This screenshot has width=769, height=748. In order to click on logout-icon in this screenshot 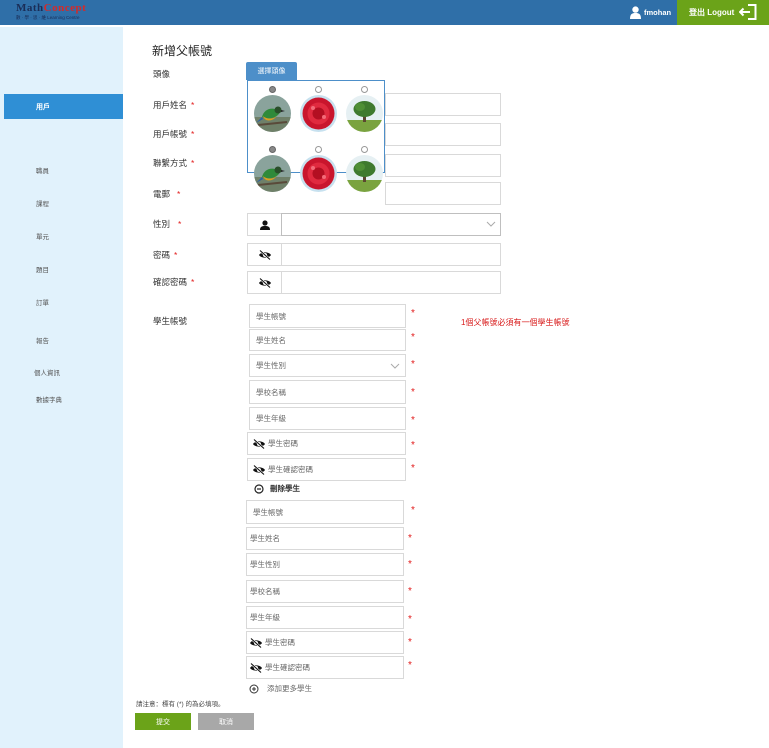, I will do `click(748, 12)`.